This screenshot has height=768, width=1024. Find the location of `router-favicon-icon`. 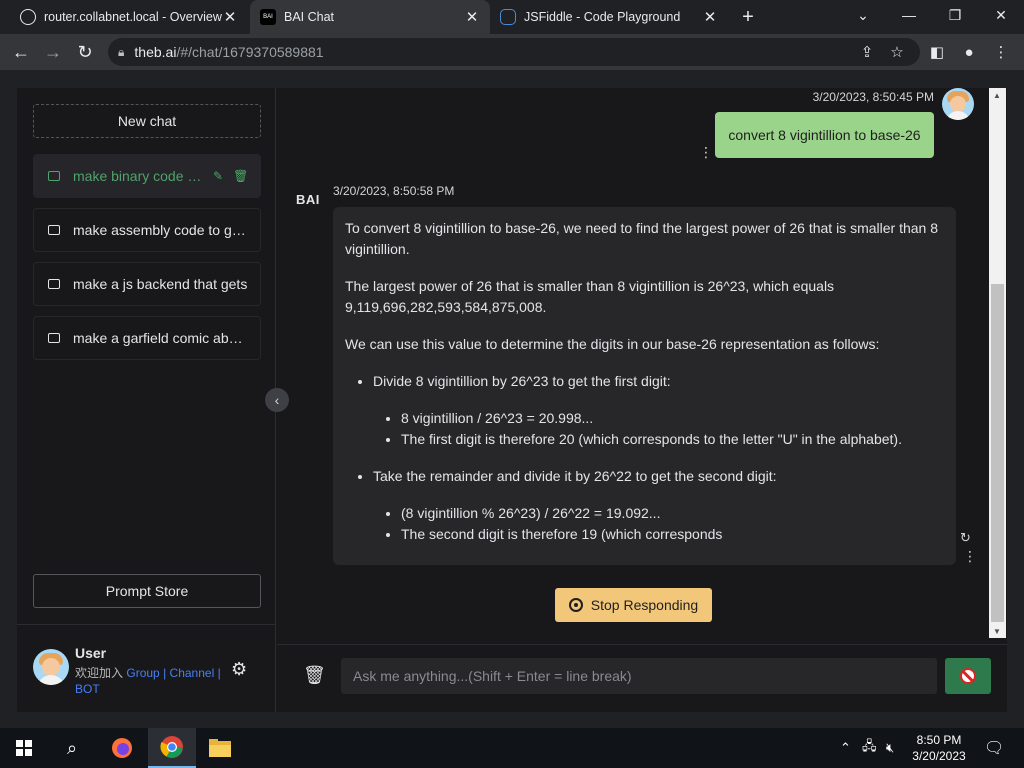

router-favicon-icon is located at coordinates (28, 17).